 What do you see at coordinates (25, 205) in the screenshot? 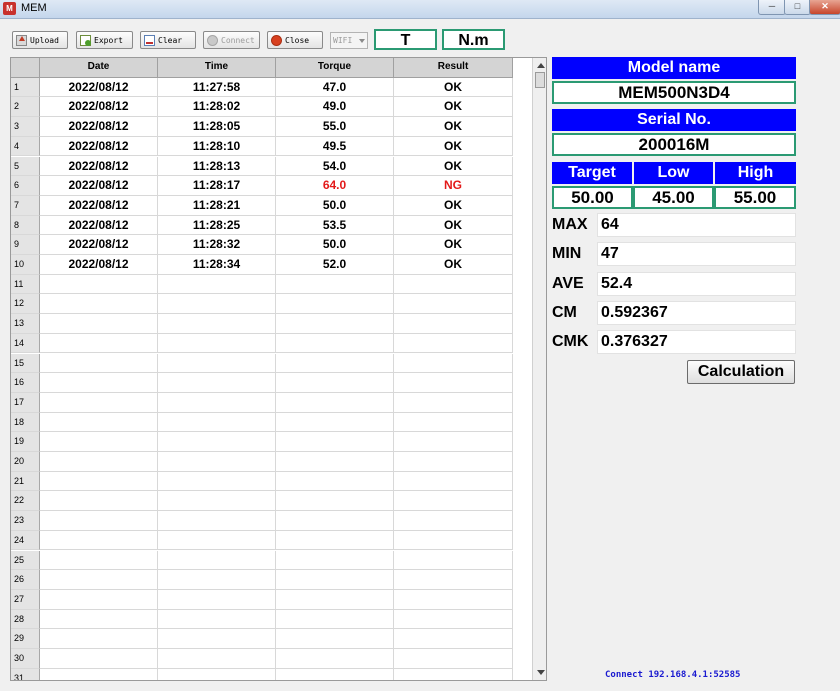
I see `row-number: 7` at bounding box center [25, 205].